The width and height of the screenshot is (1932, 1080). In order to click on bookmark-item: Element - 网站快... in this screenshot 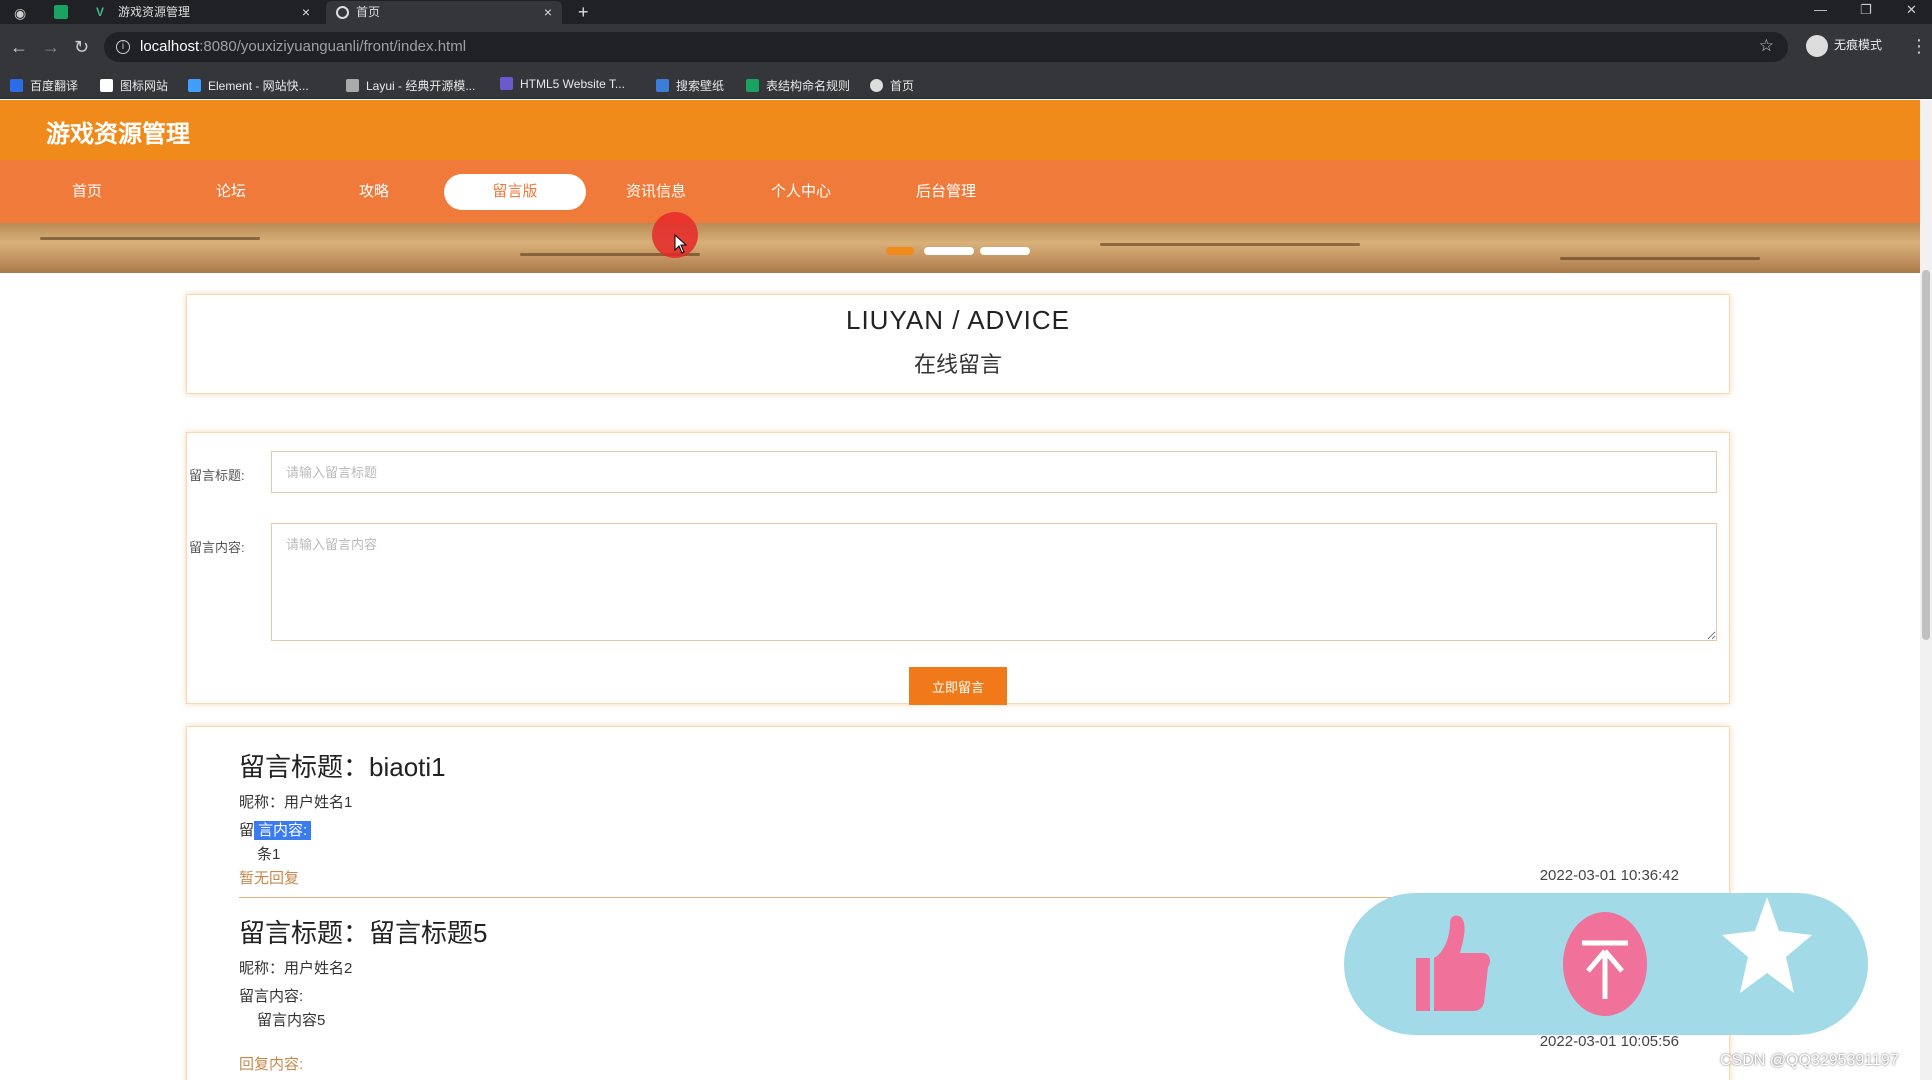, I will do `click(248, 85)`.